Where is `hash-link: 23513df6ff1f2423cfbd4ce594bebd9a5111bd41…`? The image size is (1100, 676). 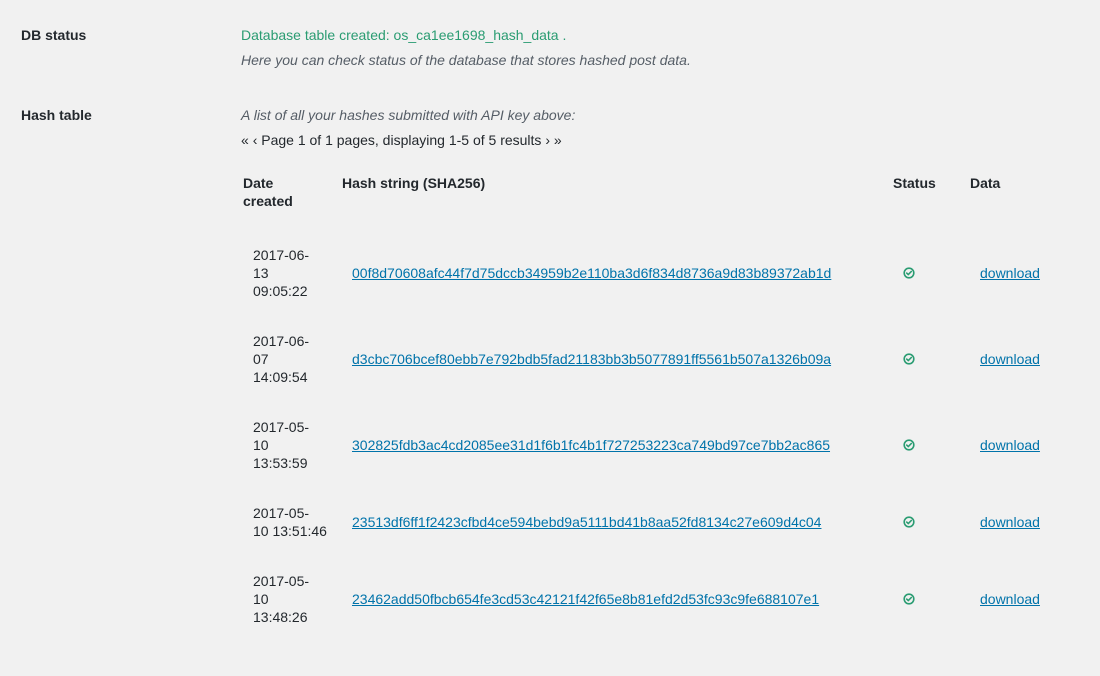 hash-link: 23513df6ff1f2423cfbd4ce594bebd9a5111bd41… is located at coordinates (586, 522).